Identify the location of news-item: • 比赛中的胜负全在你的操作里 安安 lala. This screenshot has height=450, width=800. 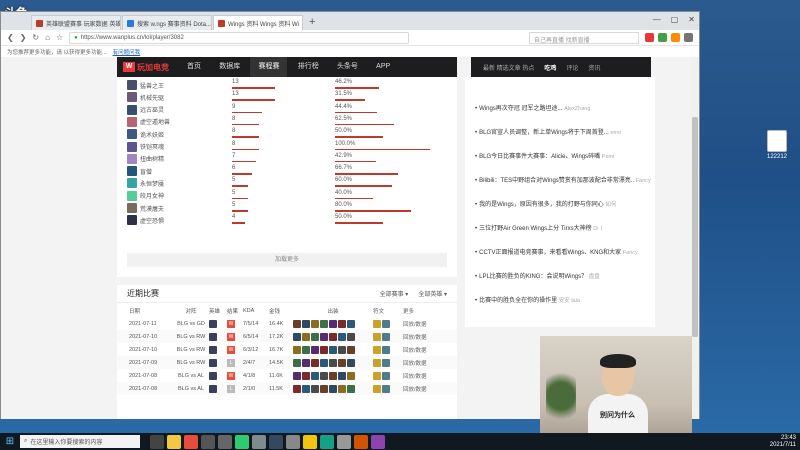
(563, 301).